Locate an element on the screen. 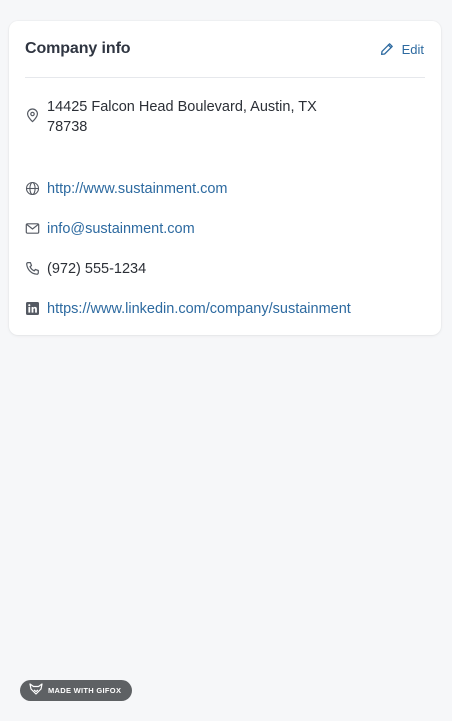 The width and height of the screenshot is (452, 721). linkedin-icon is located at coordinates (32, 308).